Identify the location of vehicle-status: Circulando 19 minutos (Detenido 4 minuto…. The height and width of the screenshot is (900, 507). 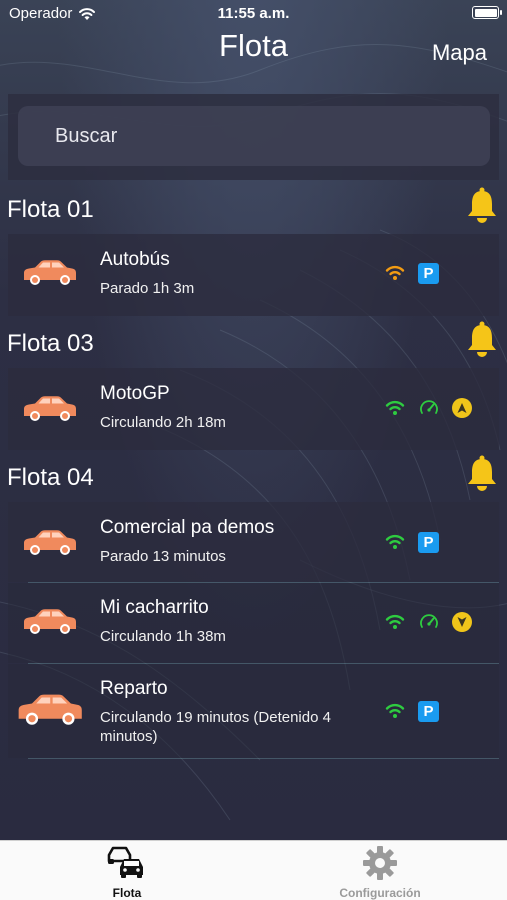
(215, 727).